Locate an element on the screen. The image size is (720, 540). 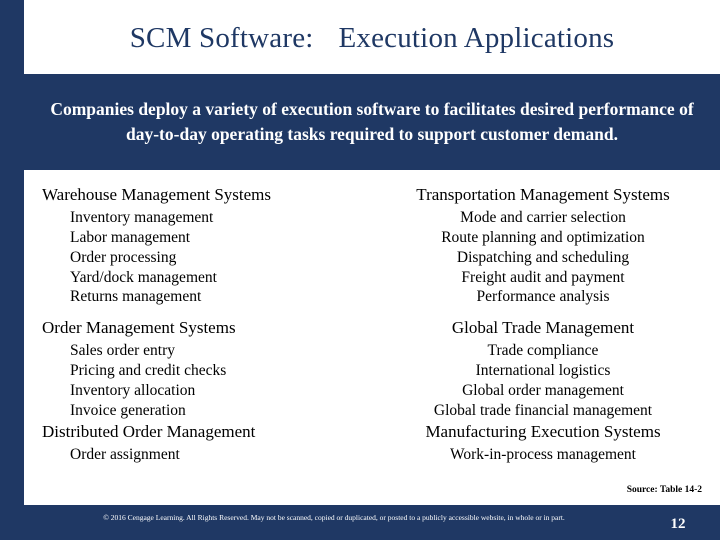
group-heading-global-trade-management: Global Trade Management is located at coordinates (543, 328).